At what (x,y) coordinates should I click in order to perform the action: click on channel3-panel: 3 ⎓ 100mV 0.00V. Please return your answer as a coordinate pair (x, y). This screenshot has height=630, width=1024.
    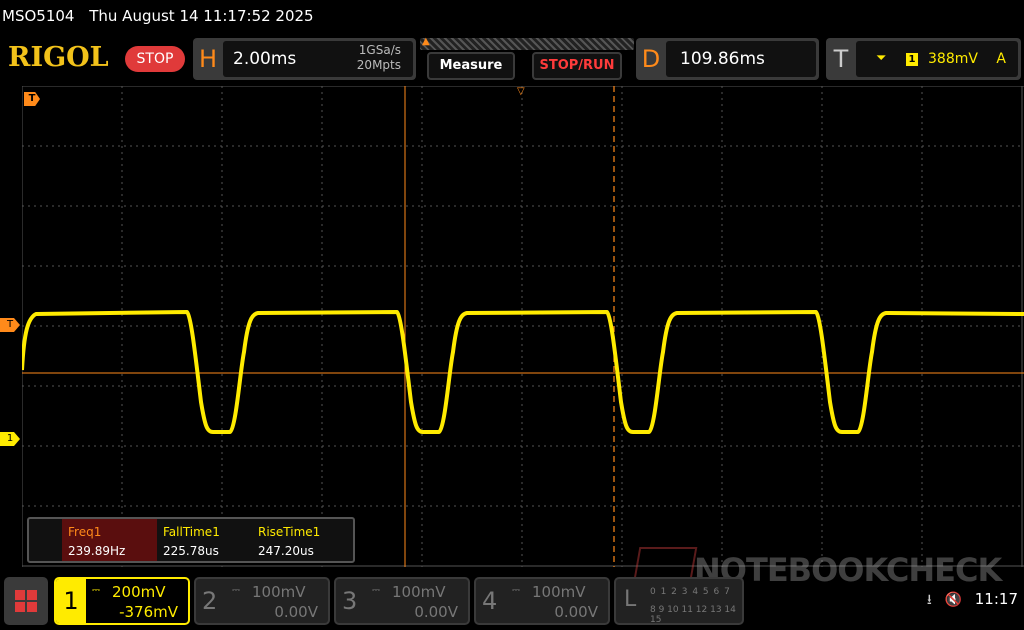
    Looking at the image, I should click on (402, 601).